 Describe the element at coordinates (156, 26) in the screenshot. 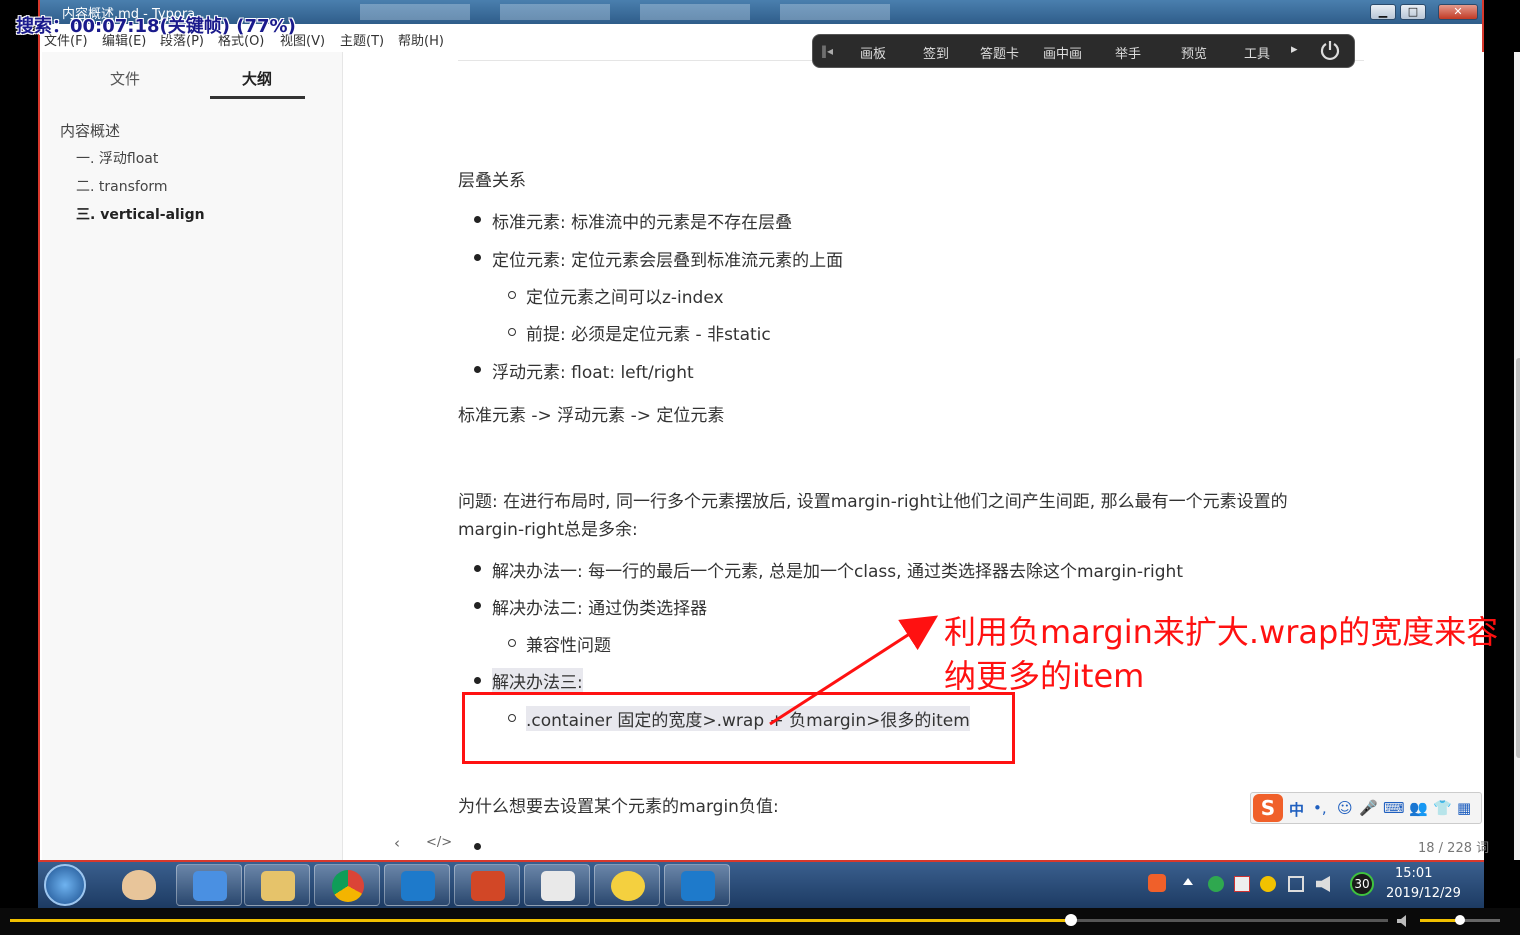

I see `search-status-overlay: 搜索：00:07:18(关键帧) (77%)` at that location.